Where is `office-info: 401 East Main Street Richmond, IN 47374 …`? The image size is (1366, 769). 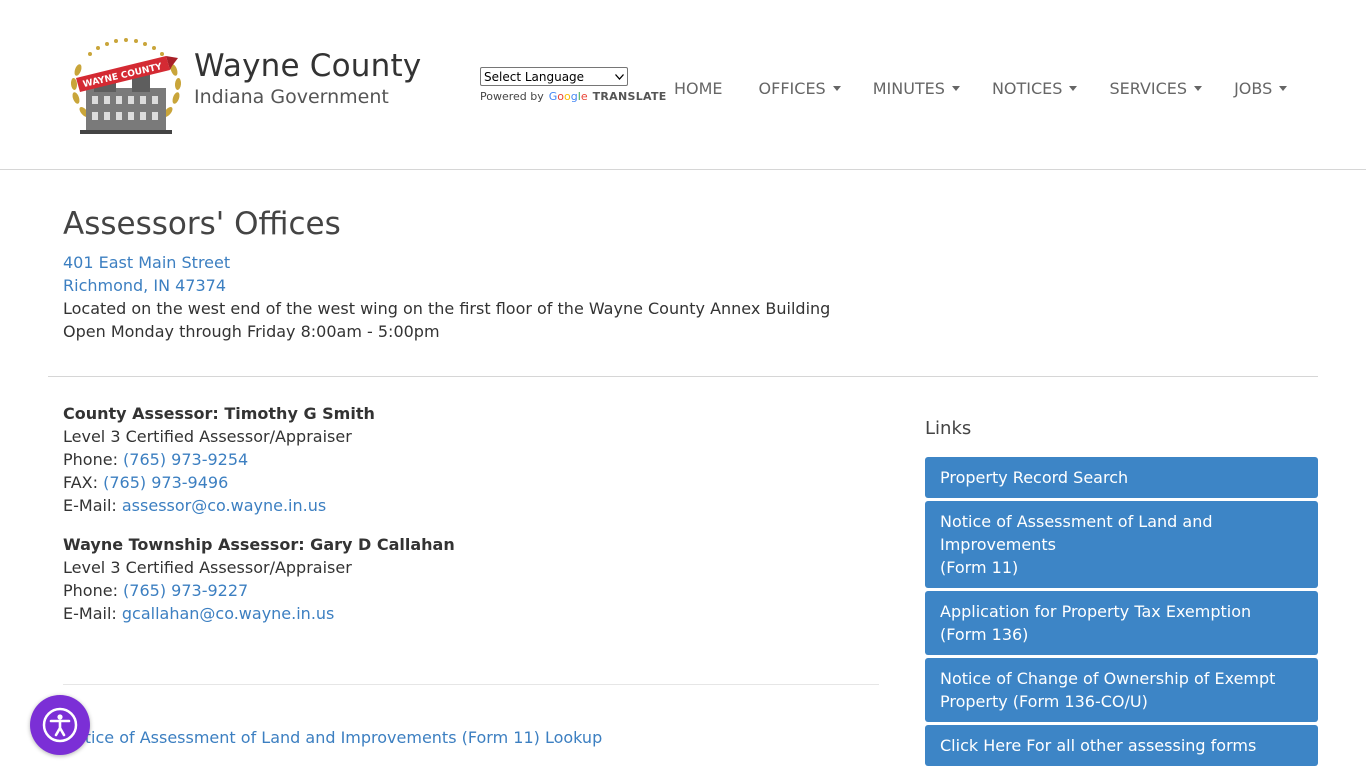 office-info: 401 East Main Street Richmond, IN 47374 … is located at coordinates (446, 297).